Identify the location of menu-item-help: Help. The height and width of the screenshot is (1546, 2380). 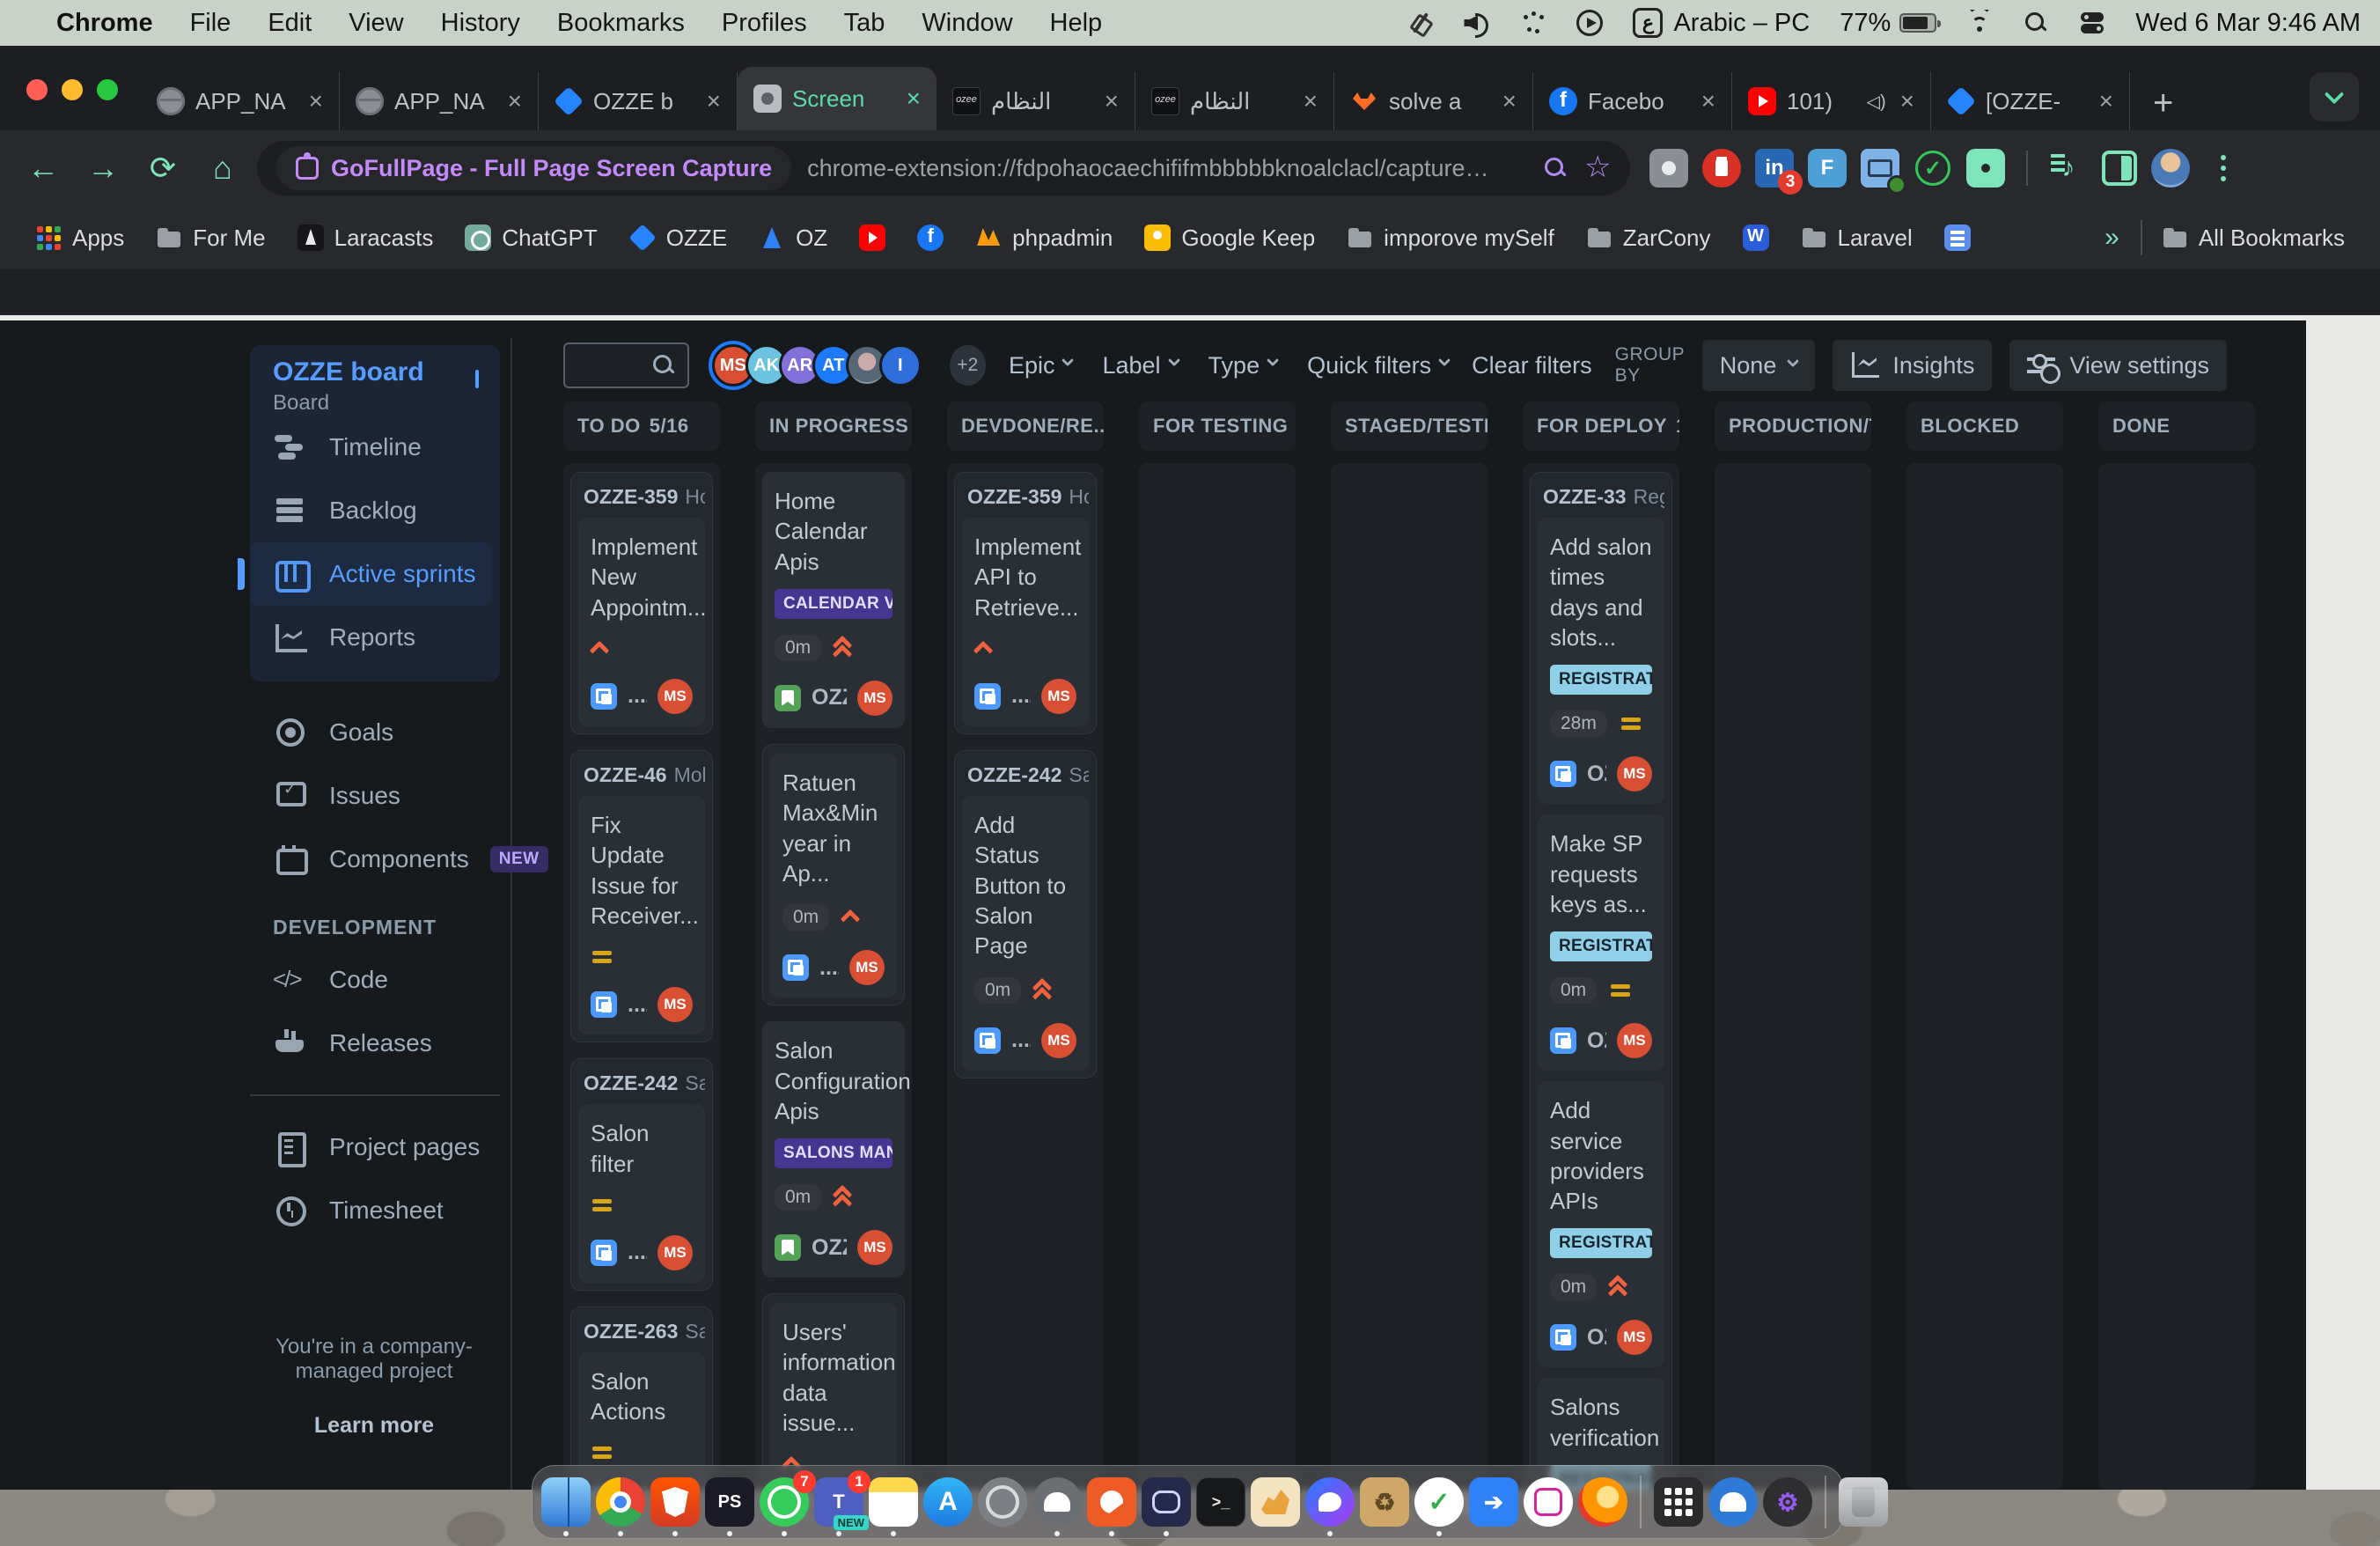
(1076, 23).